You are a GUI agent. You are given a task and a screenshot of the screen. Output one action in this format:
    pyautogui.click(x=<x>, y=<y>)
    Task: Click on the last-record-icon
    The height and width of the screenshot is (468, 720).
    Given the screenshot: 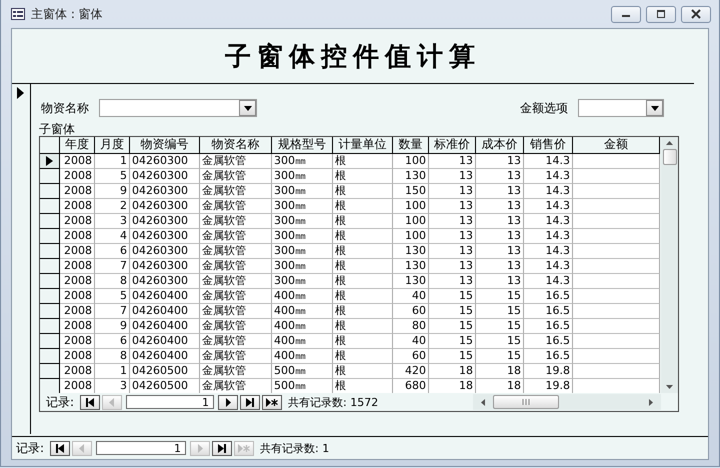 What is the action you would take?
    pyautogui.click(x=222, y=448)
    